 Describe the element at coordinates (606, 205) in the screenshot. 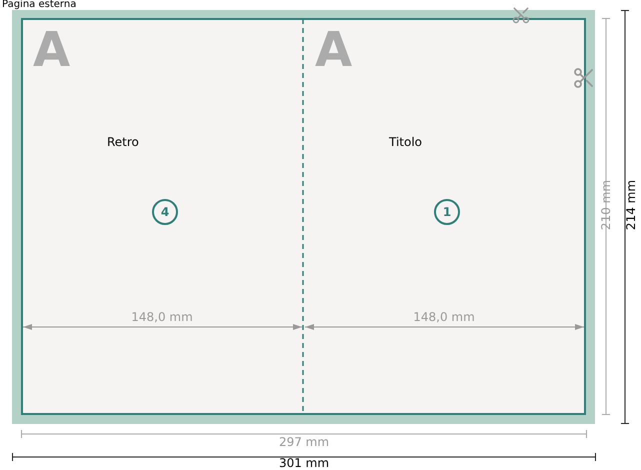

I see `trim-height-label: 210 mm` at that location.